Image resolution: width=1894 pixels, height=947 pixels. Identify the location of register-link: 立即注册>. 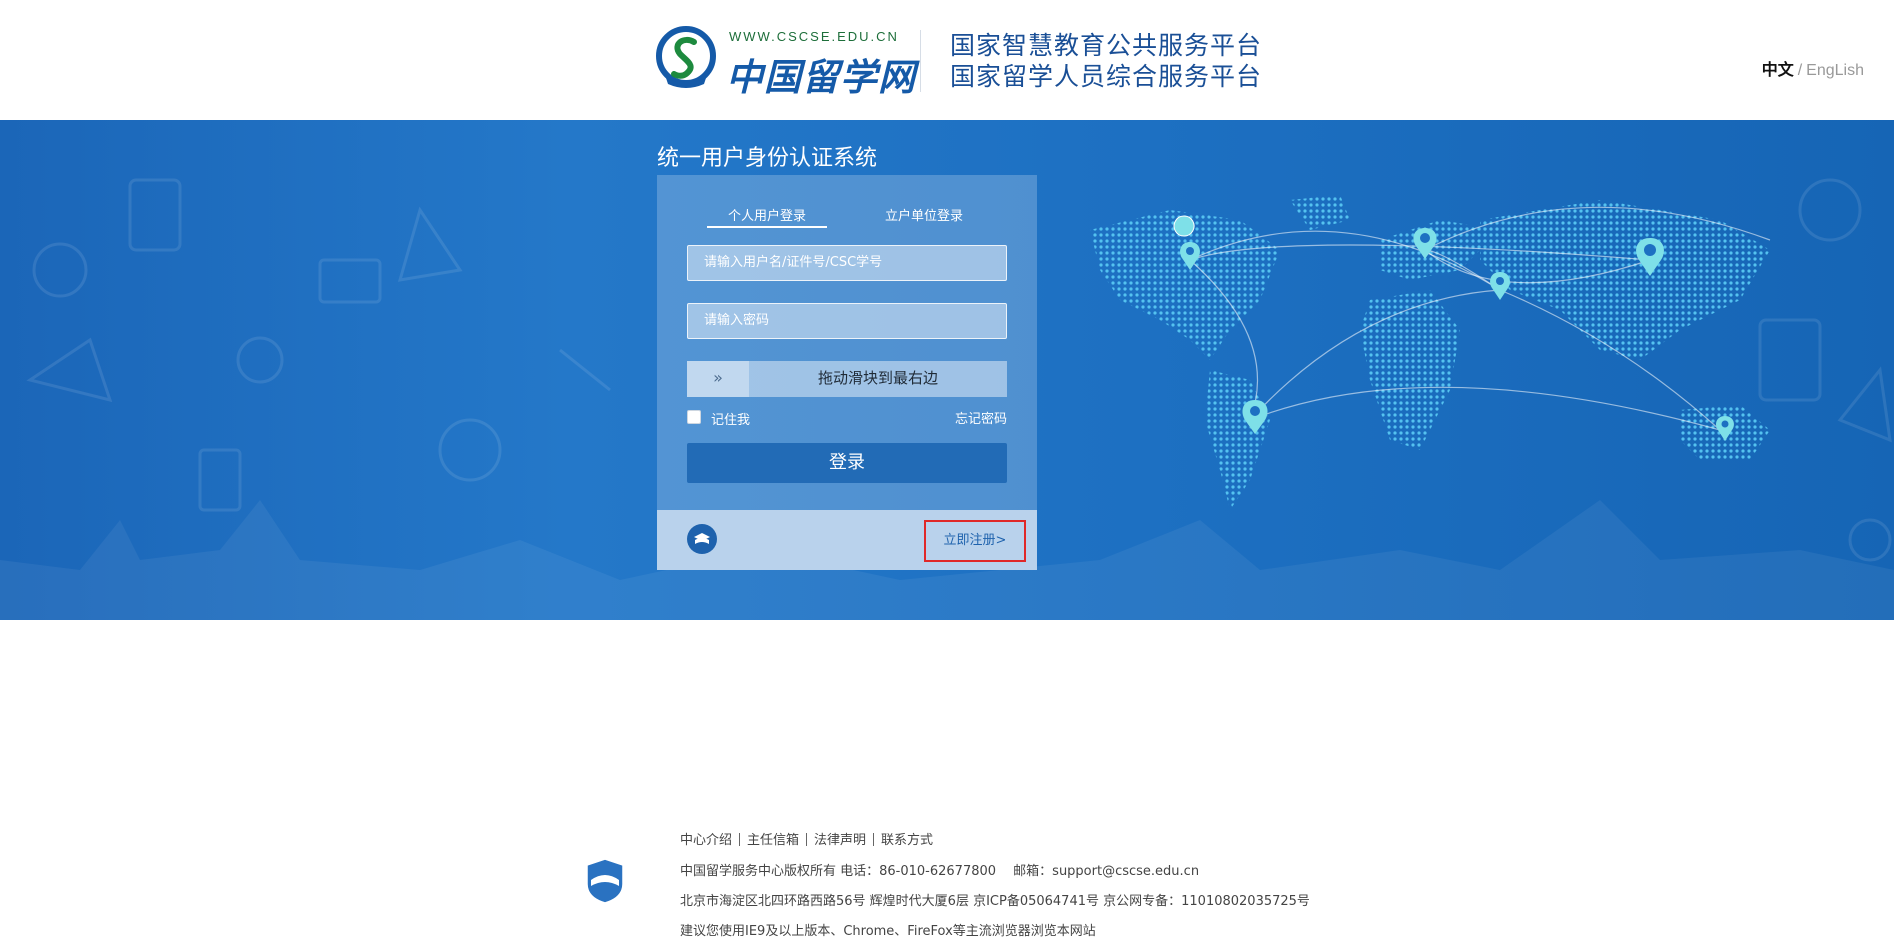
(975, 541).